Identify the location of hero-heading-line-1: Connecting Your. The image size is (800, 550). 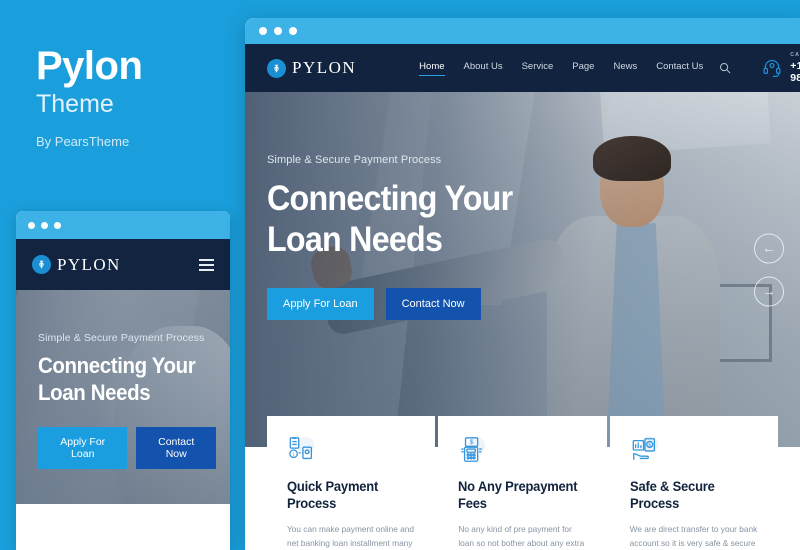
(390, 198).